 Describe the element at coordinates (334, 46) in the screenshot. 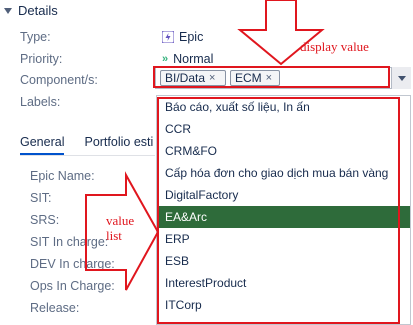

I see `display-value-annotation: display value` at that location.